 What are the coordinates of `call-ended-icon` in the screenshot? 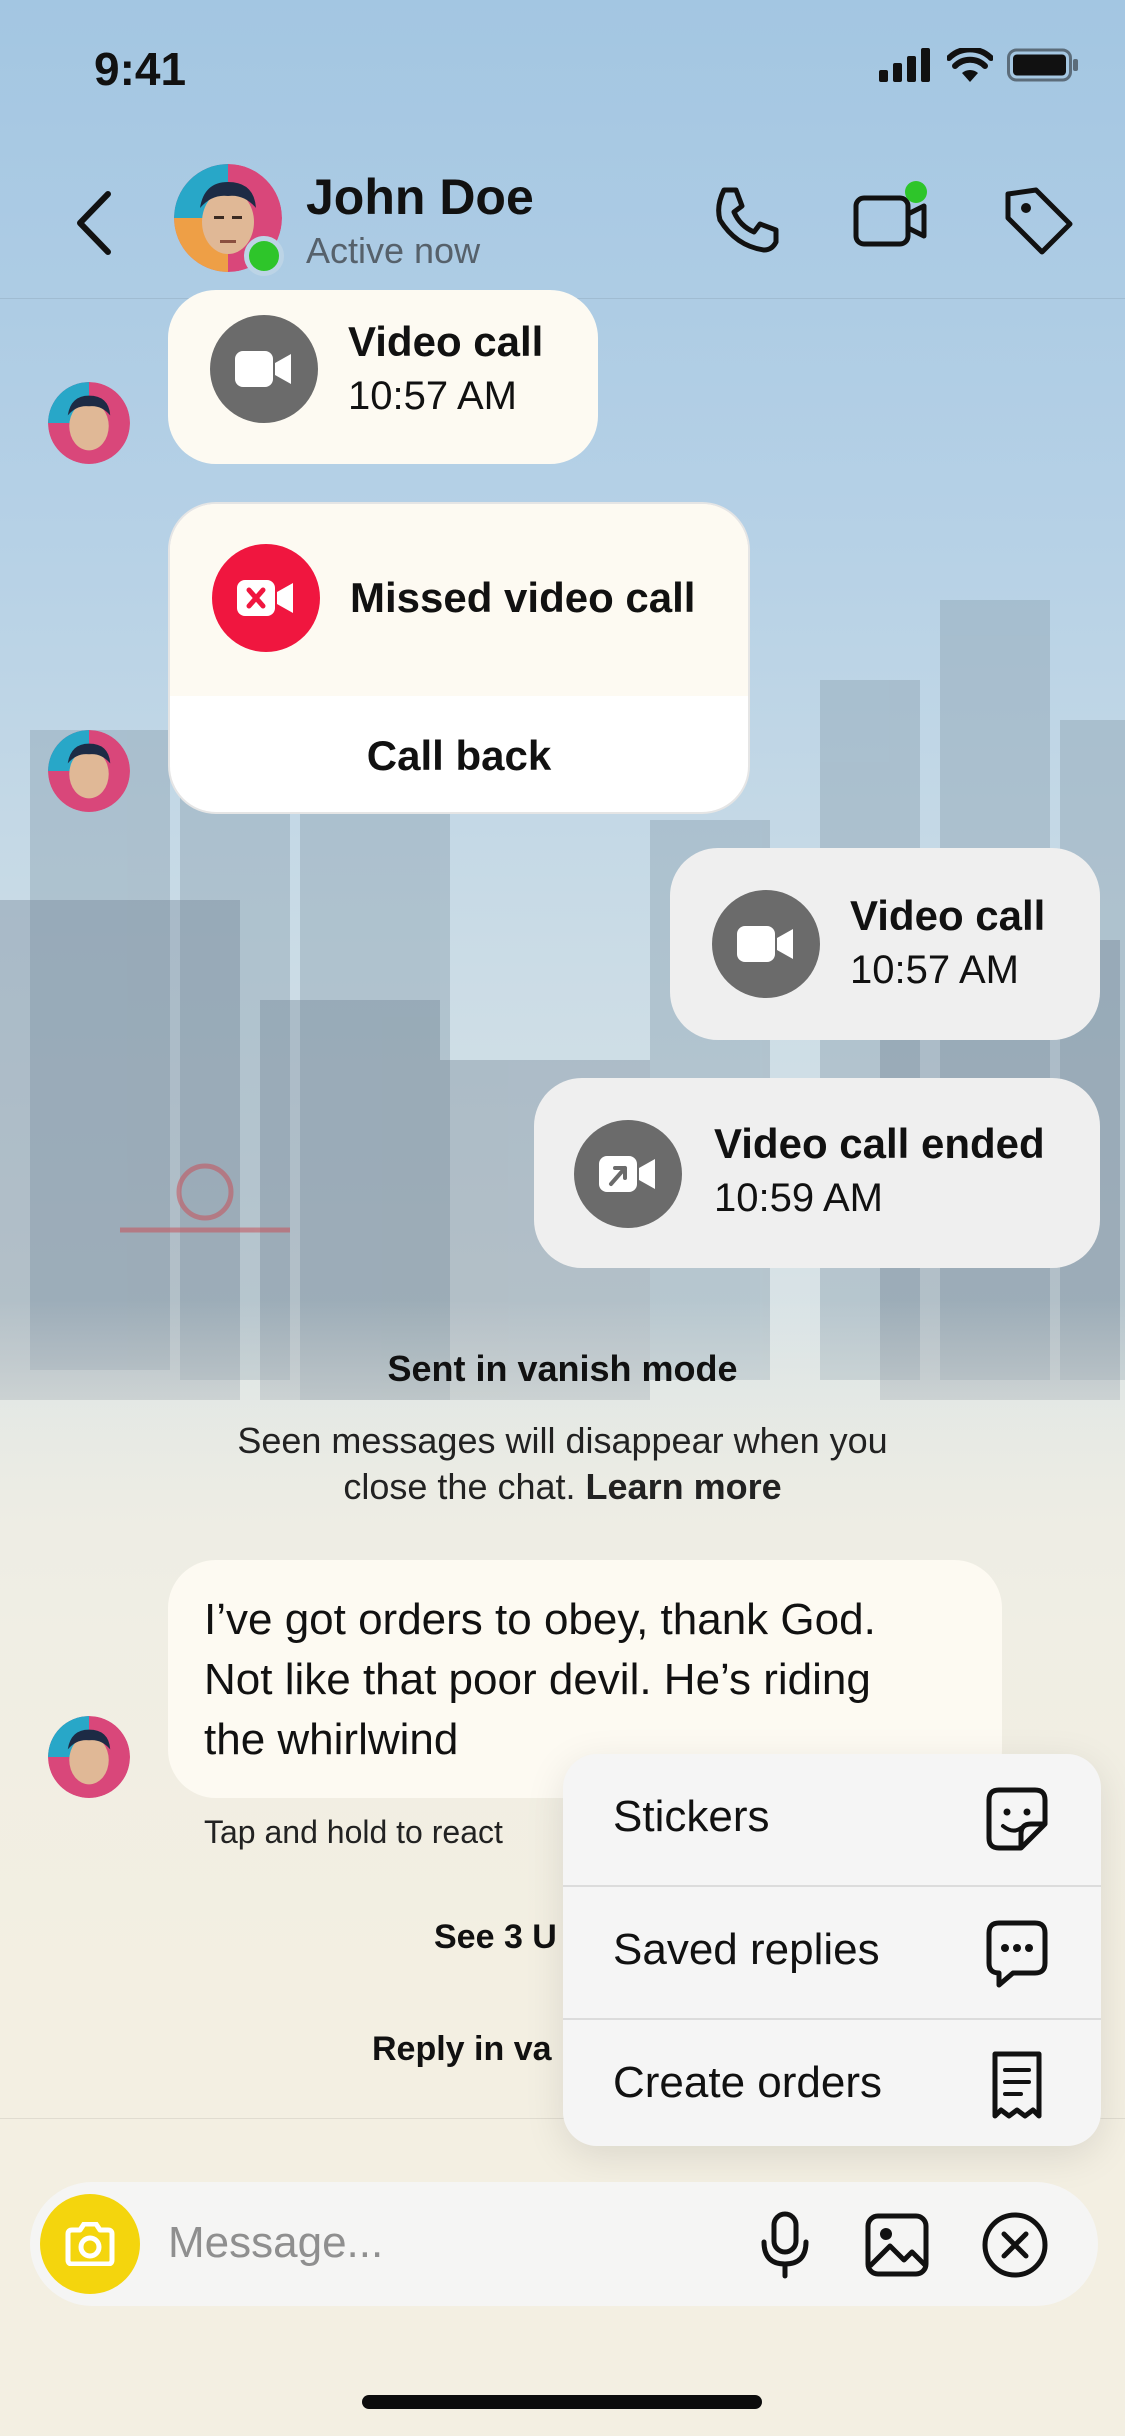 It's located at (628, 1174).